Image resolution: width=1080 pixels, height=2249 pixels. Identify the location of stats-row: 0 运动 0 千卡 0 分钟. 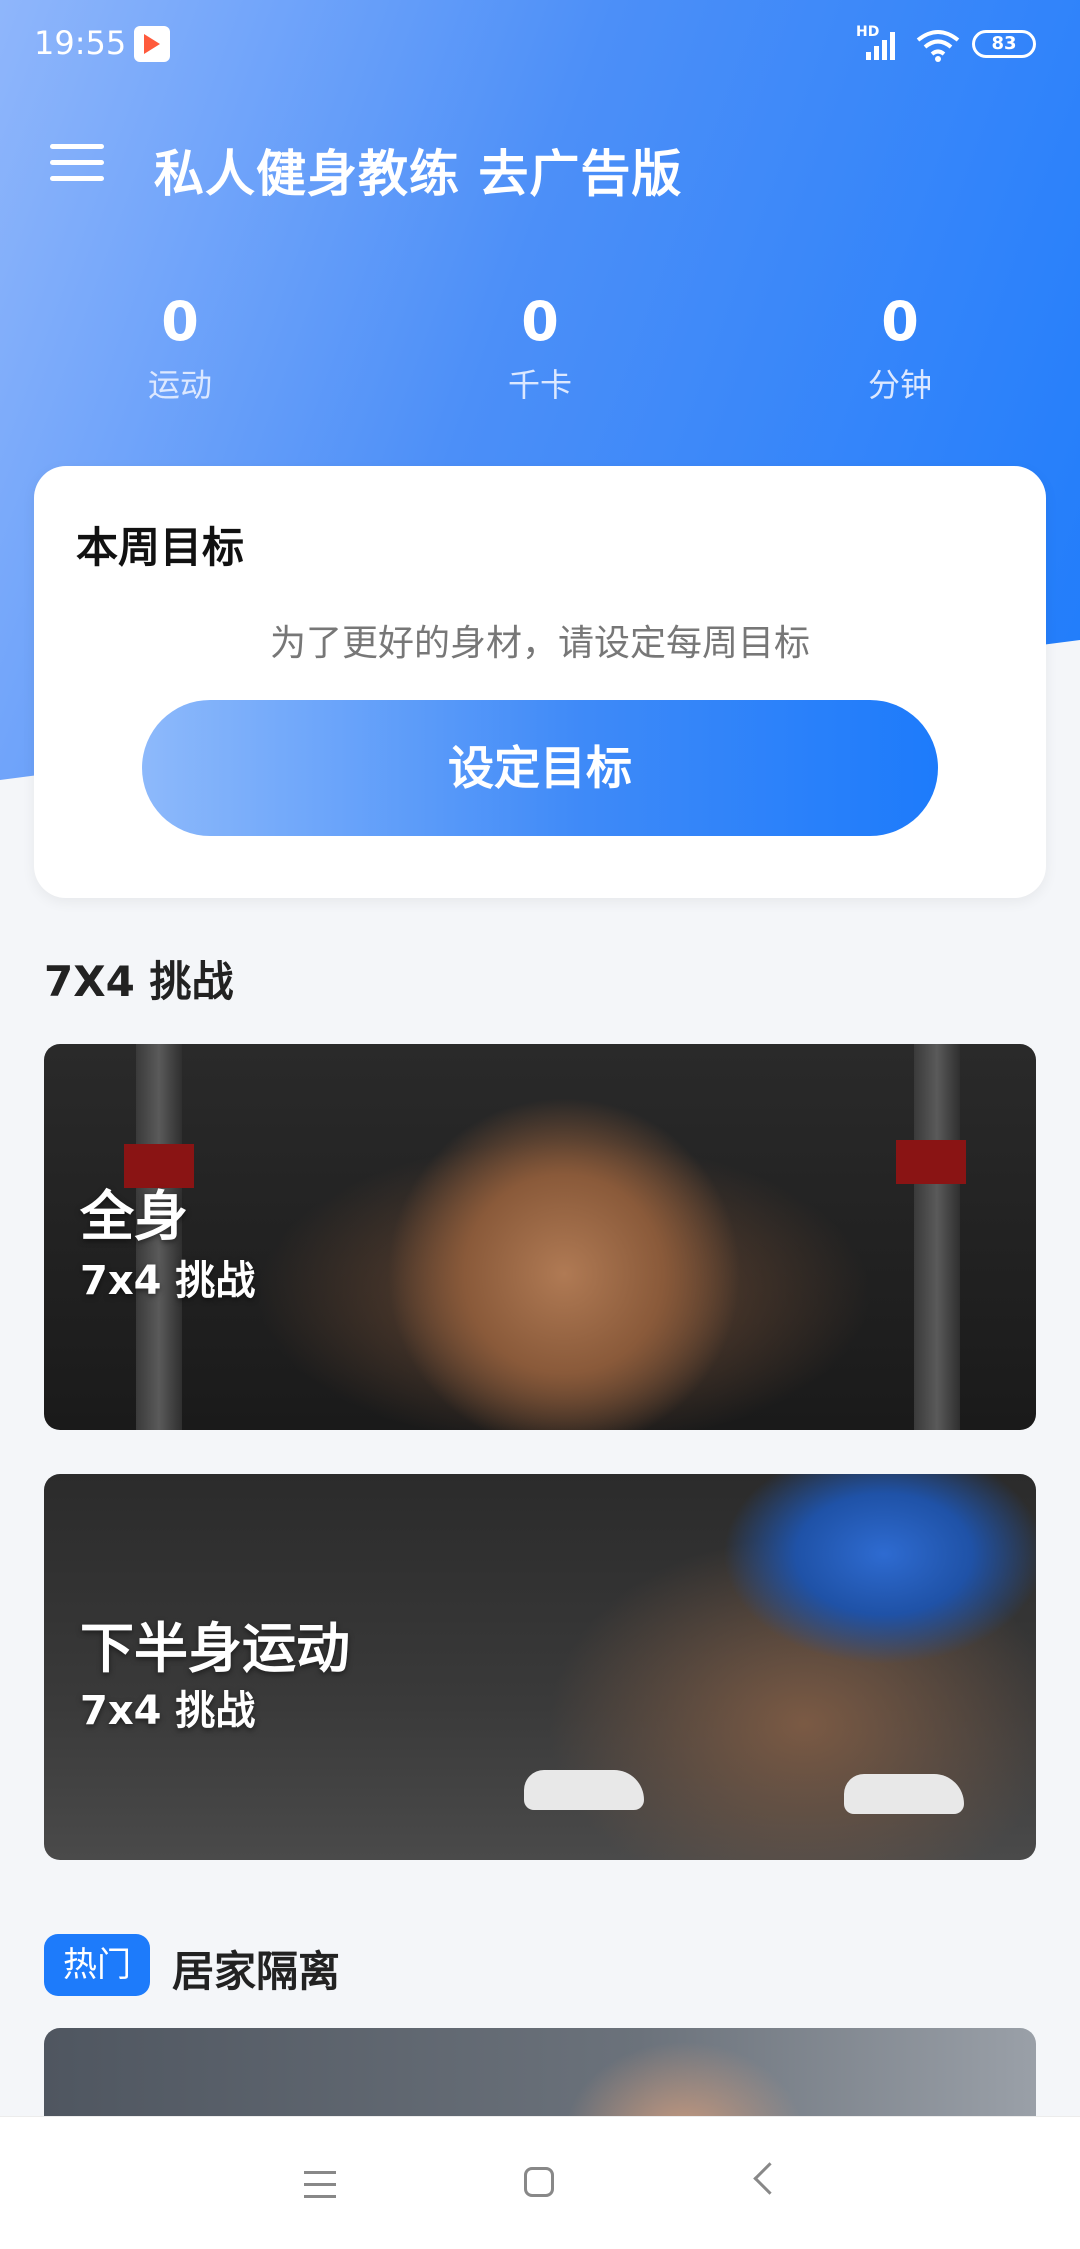
(540, 355).